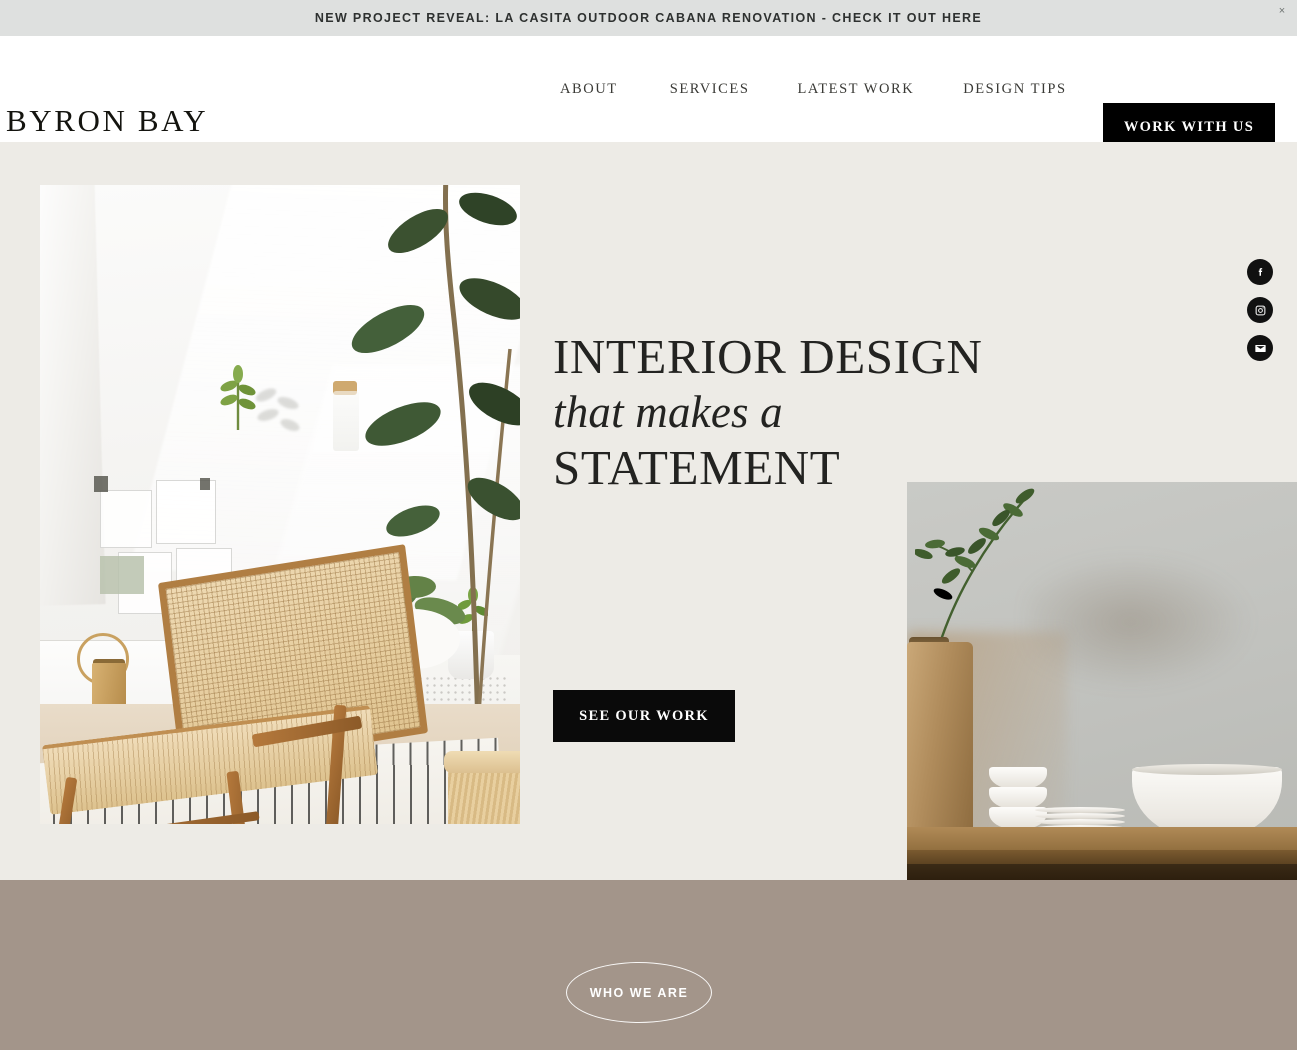  What do you see at coordinates (975, 567) in the screenshot?
I see `olive-branch` at bounding box center [975, 567].